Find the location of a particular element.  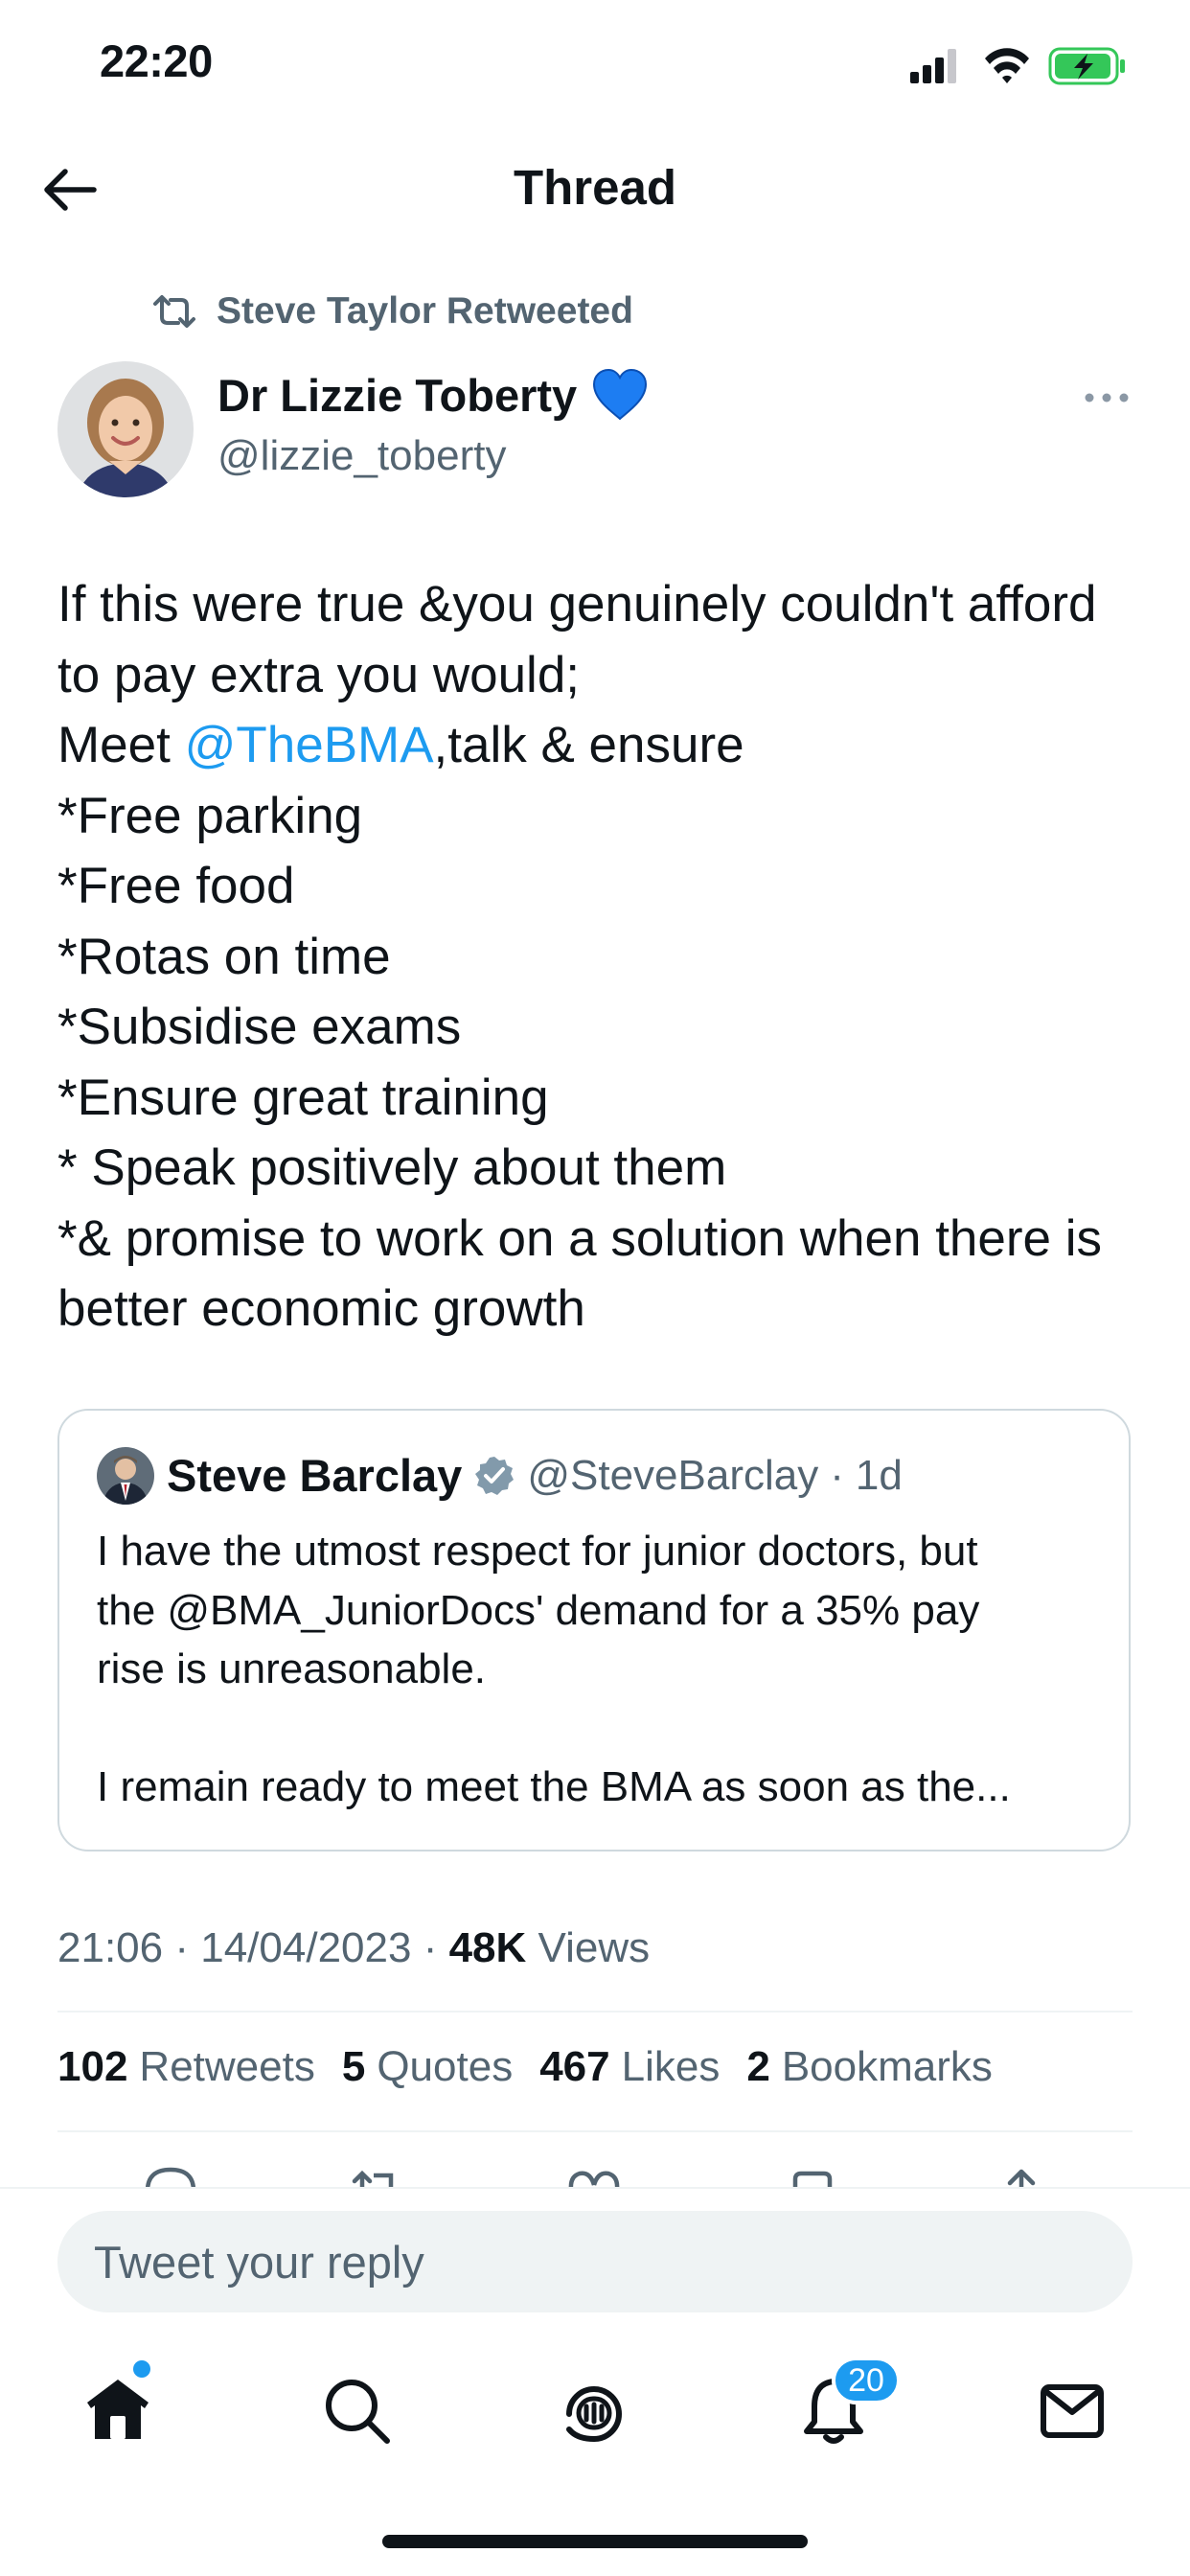

bookmarks-label: Bookmarks is located at coordinates (887, 2066).